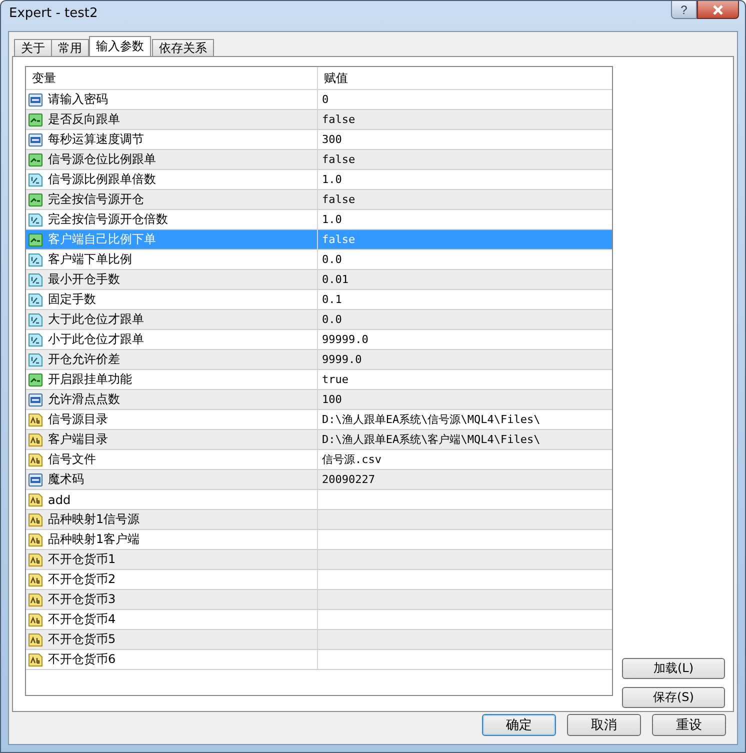  What do you see at coordinates (684, 10) in the screenshot?
I see `help-button: ?` at bounding box center [684, 10].